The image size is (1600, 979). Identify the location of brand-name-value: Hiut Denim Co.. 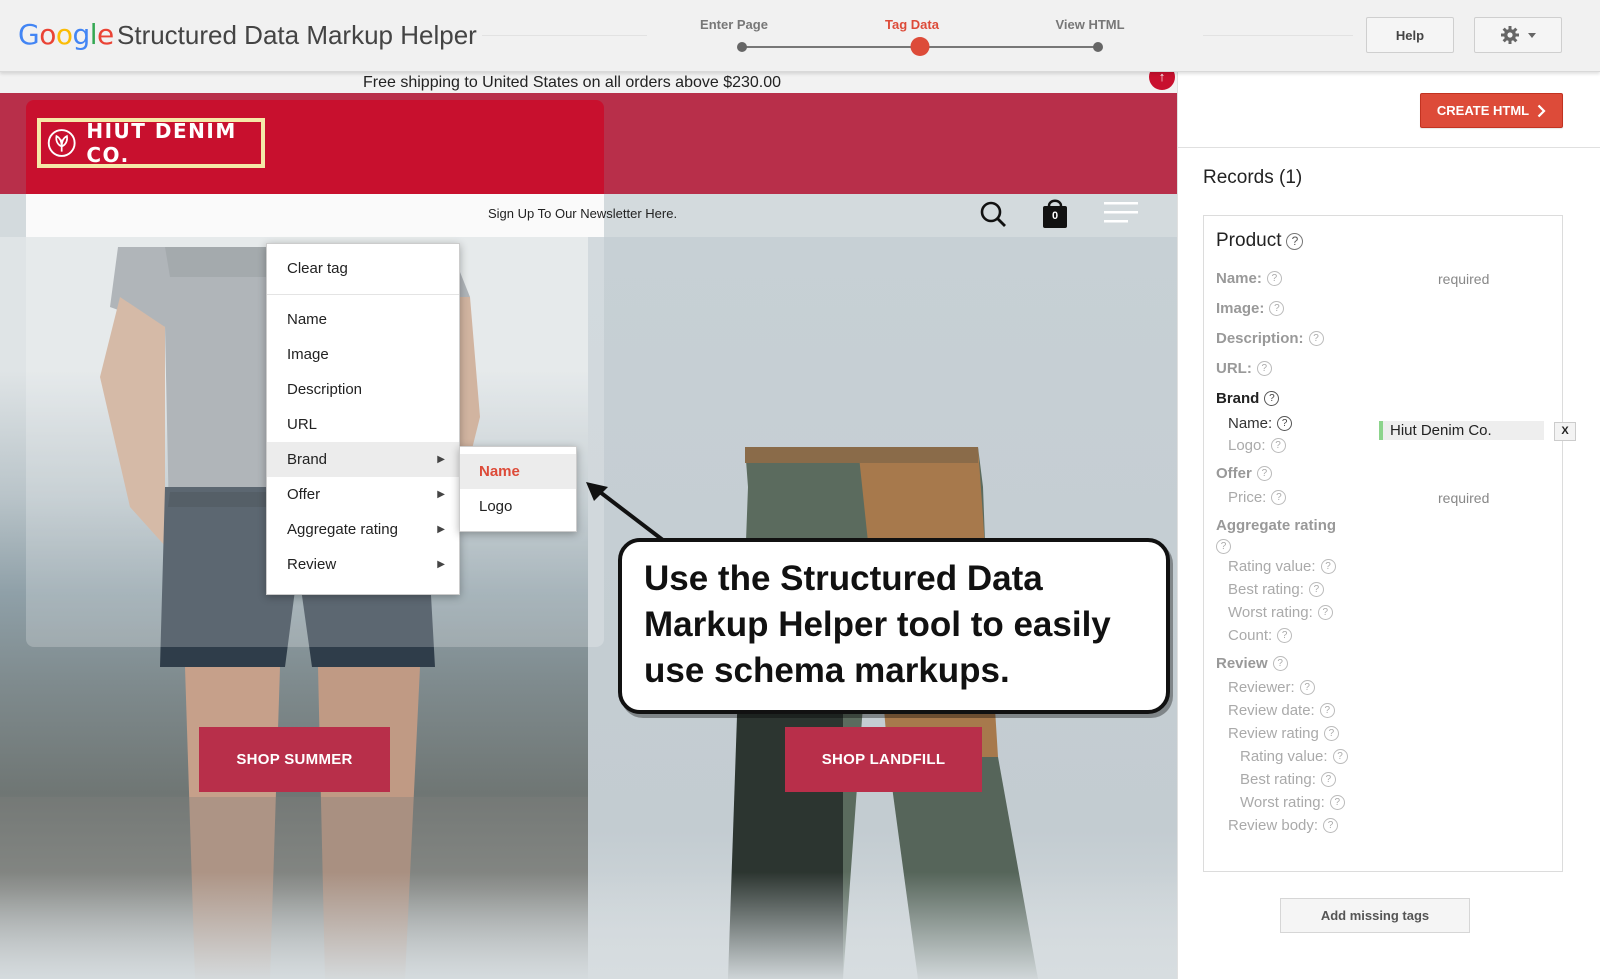
(1461, 430).